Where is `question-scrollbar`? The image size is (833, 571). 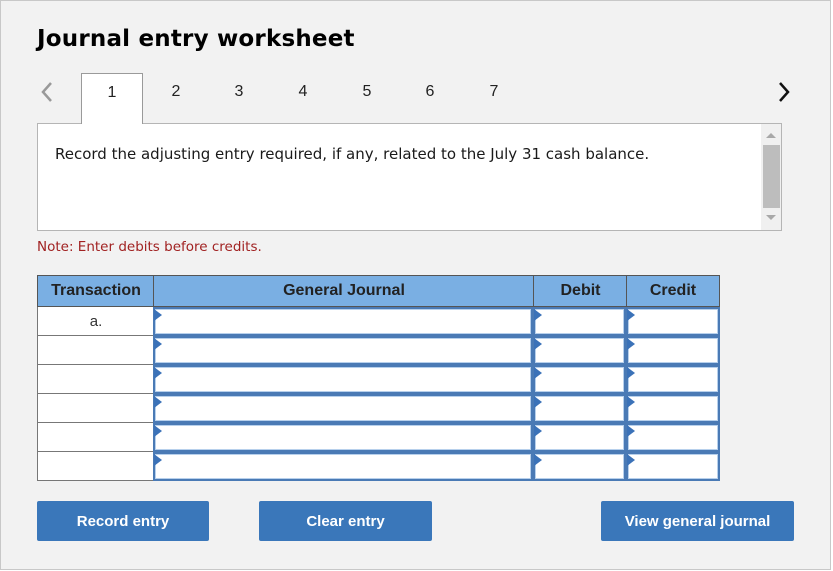 question-scrollbar is located at coordinates (771, 177).